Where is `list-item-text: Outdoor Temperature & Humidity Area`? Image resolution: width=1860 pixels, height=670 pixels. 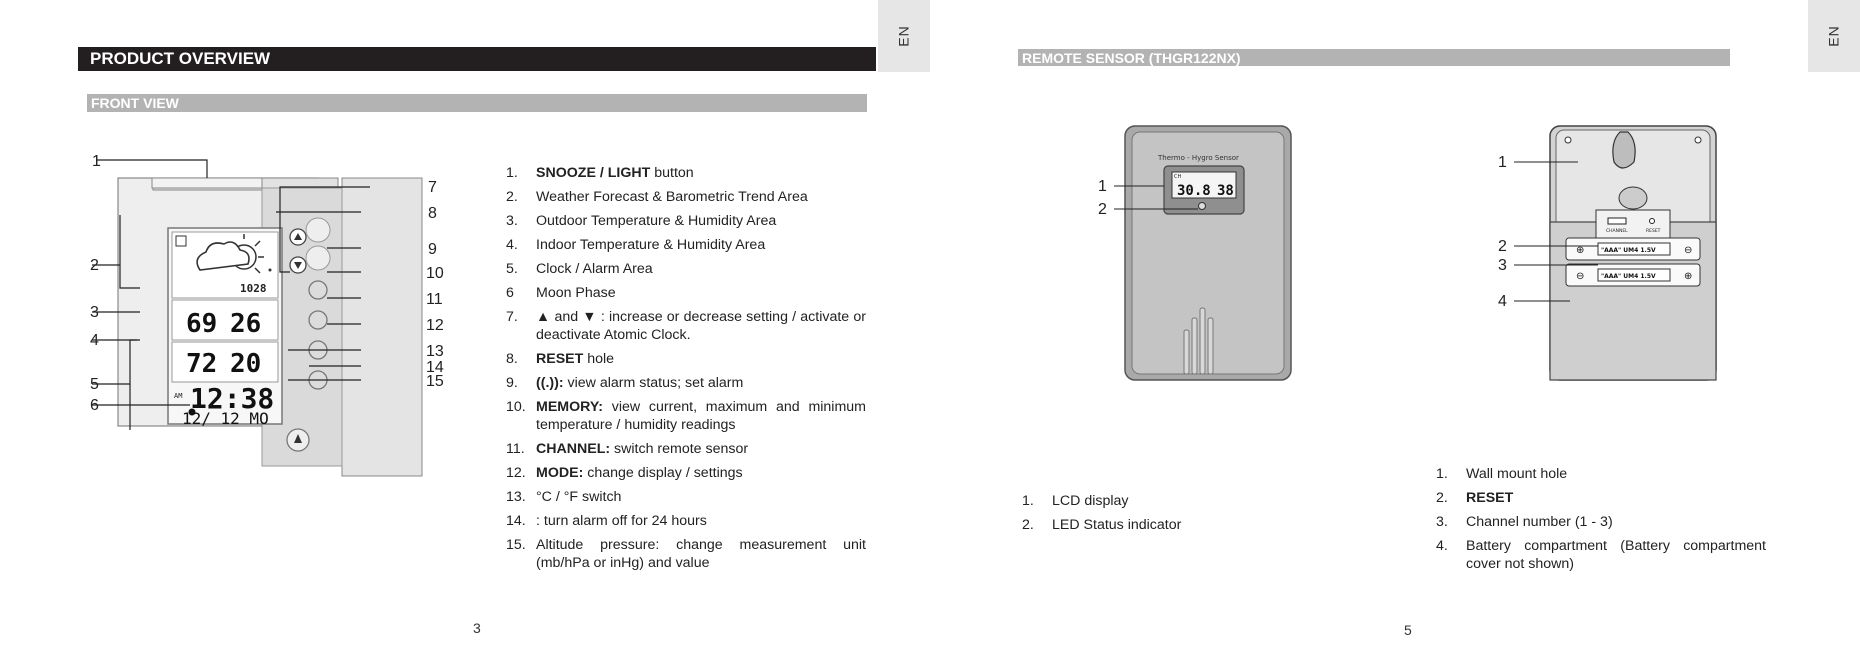 list-item-text: Outdoor Temperature & Humidity Area is located at coordinates (701, 221).